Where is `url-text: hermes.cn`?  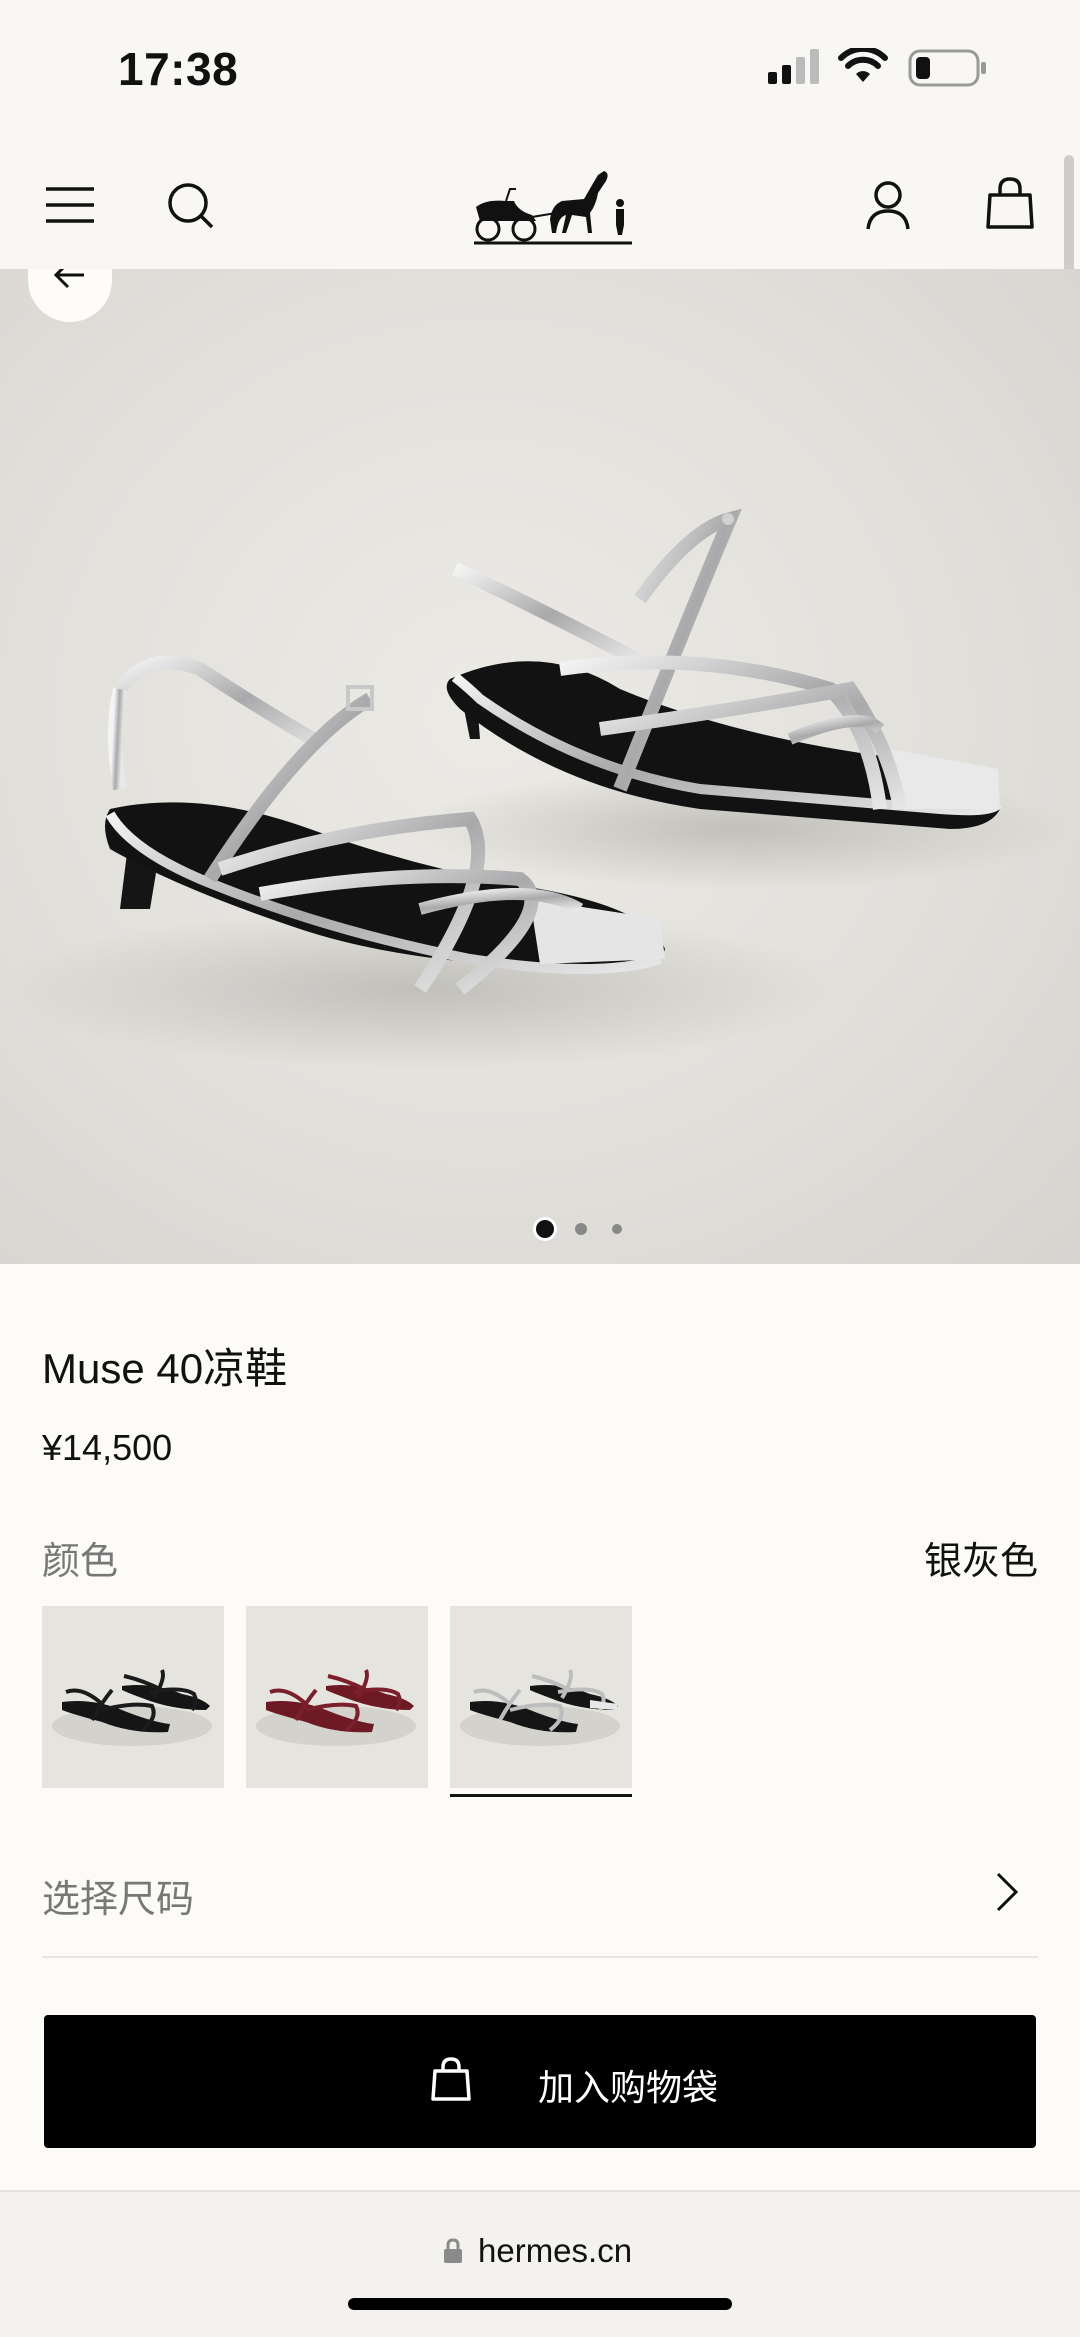 url-text: hermes.cn is located at coordinates (555, 2250).